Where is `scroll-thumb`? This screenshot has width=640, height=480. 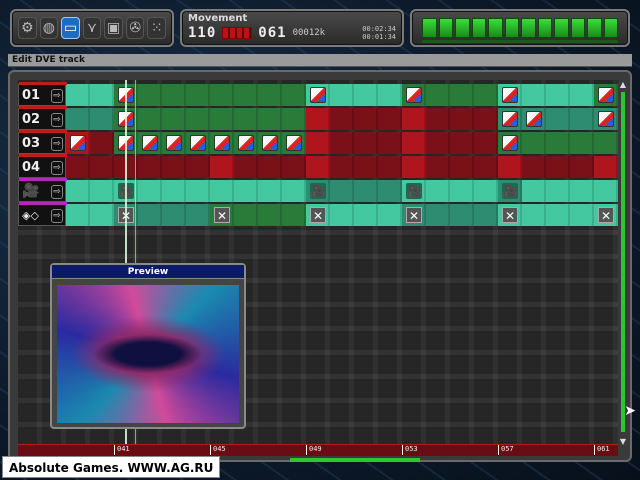 scroll-thumb is located at coordinates (623, 262).